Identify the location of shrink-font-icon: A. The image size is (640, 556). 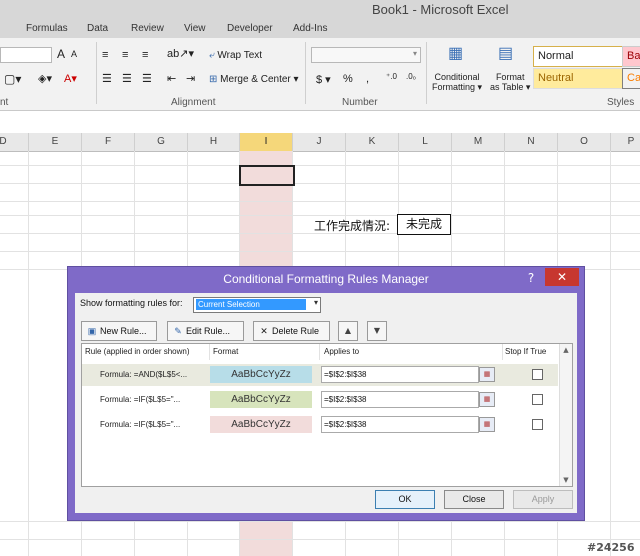
(74, 54).